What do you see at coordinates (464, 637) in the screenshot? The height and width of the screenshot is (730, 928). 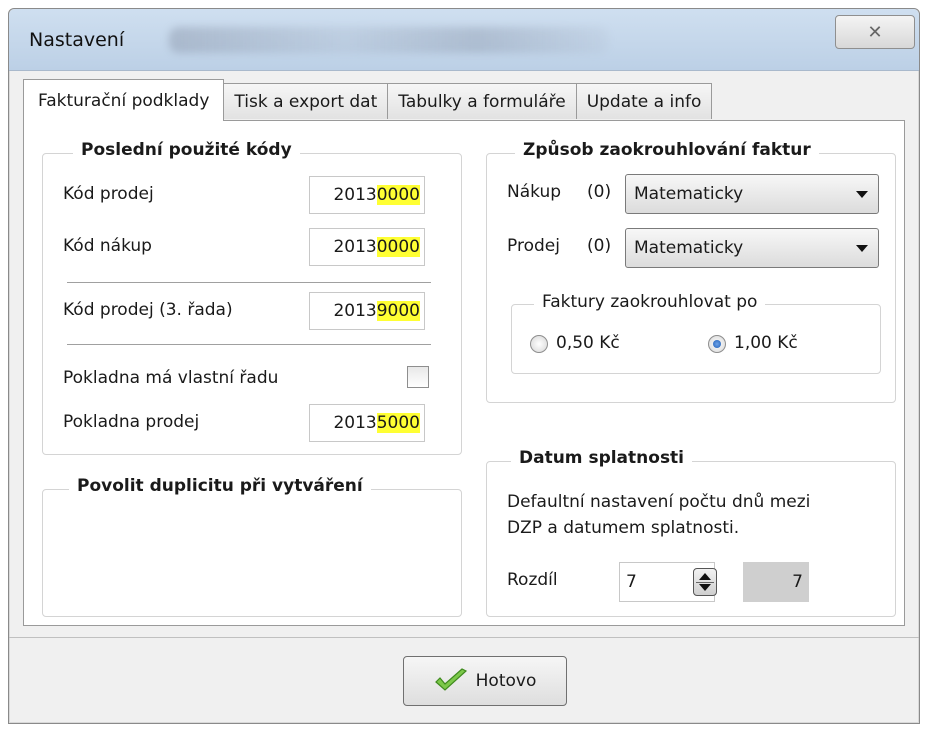 I see `footer-divider` at bounding box center [464, 637].